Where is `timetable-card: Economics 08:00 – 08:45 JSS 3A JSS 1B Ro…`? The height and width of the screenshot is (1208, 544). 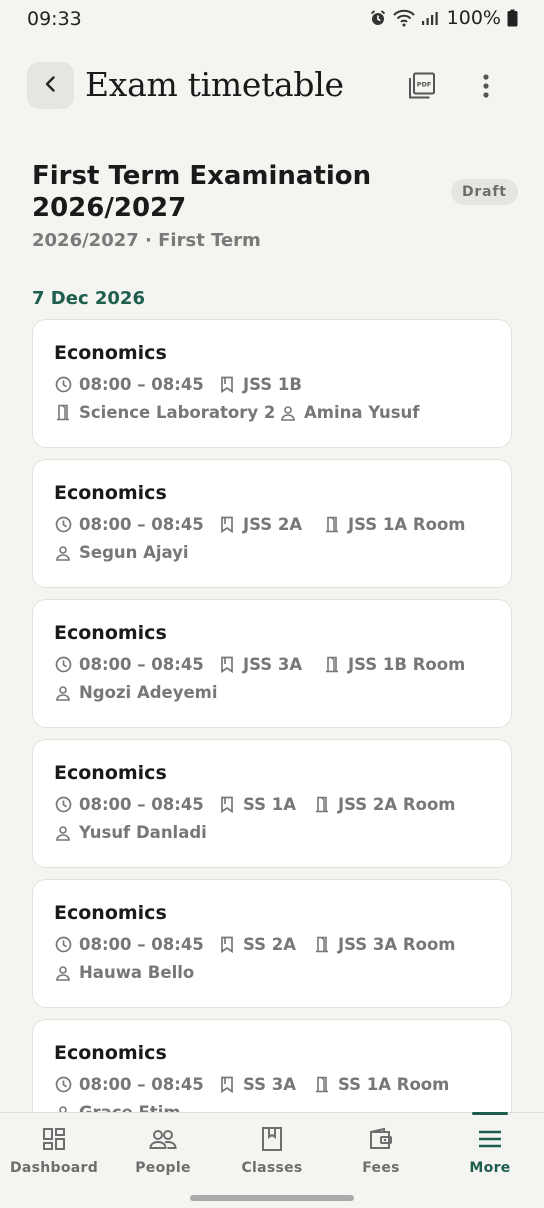
timetable-card: Economics 08:00 – 08:45 JSS 3A JSS 1B Ro… is located at coordinates (272, 663).